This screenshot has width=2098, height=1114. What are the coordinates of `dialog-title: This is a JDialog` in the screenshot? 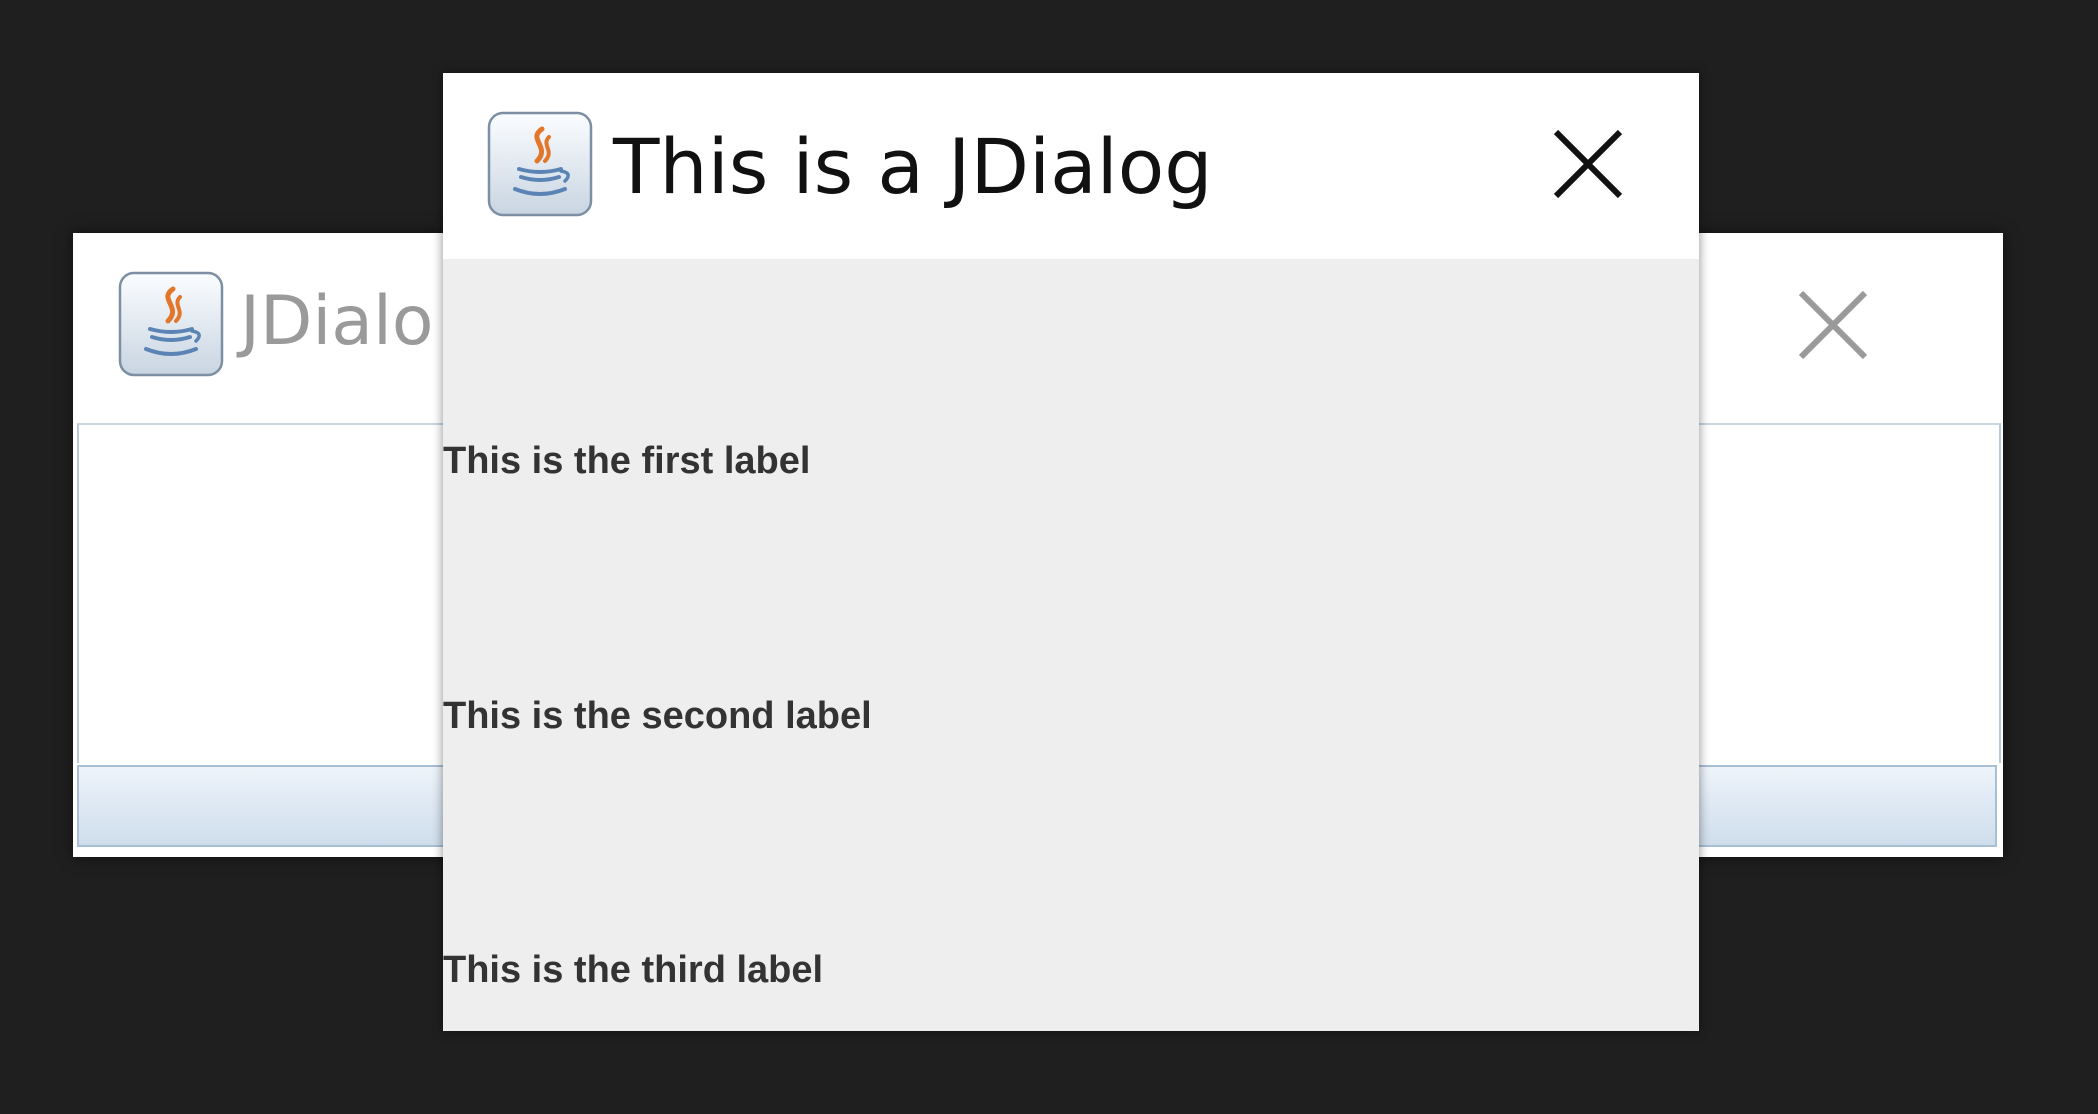 It's located at (913, 166).